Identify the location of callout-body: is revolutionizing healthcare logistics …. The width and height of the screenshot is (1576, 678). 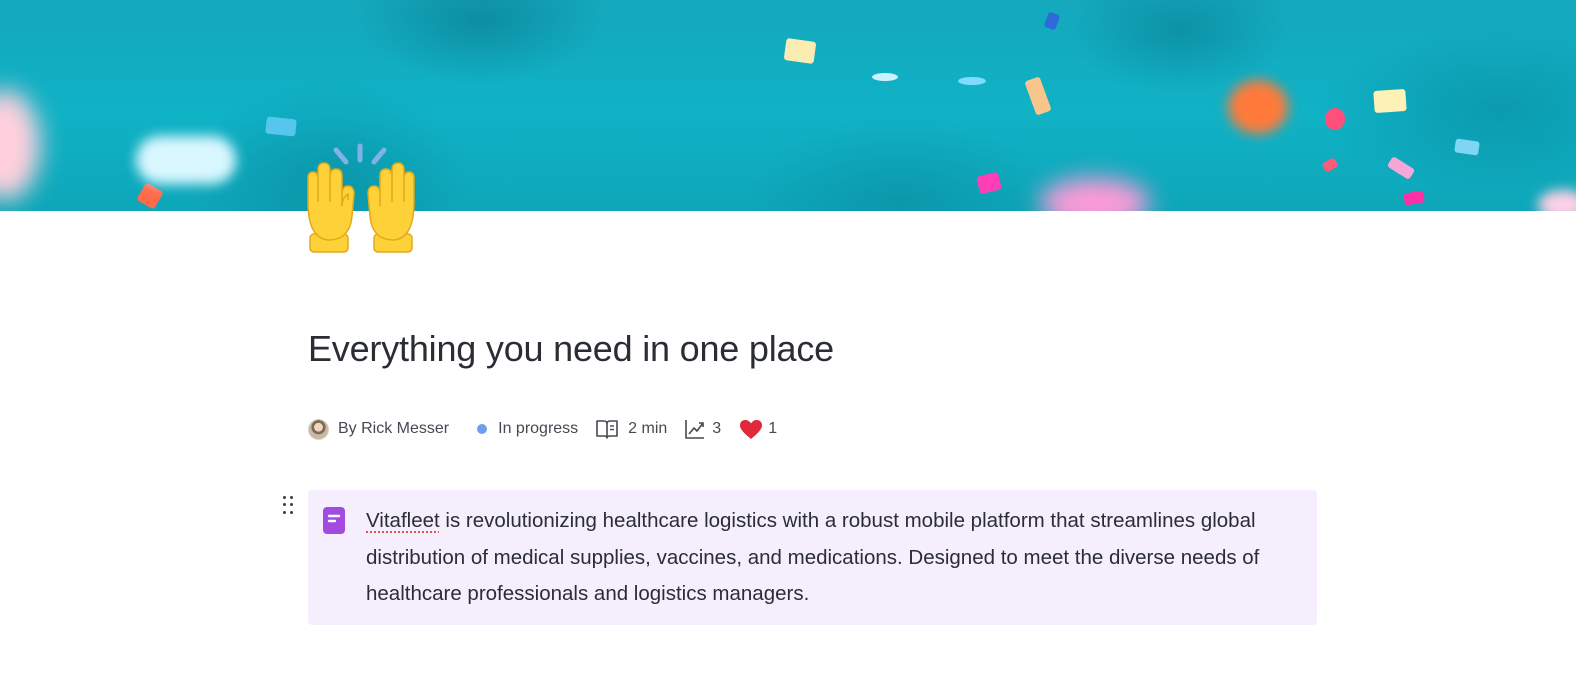
(813, 557).